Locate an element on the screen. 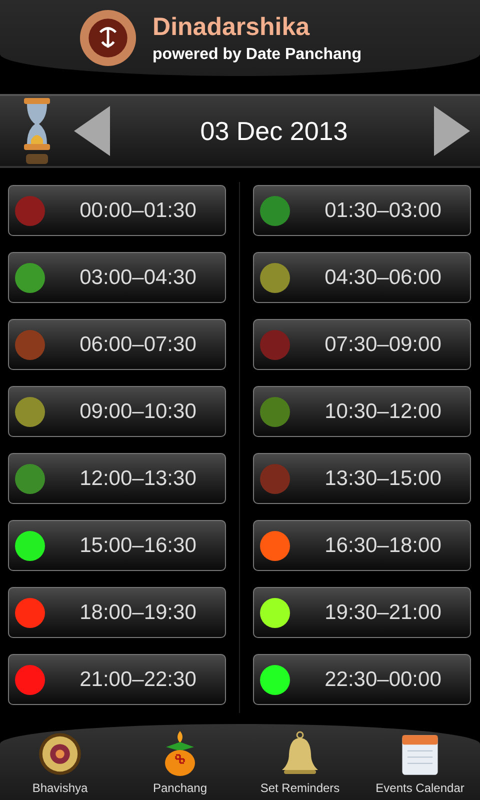 The height and width of the screenshot is (800, 480). app-subtitle: powered by Date Panchang is located at coordinates (257, 55).